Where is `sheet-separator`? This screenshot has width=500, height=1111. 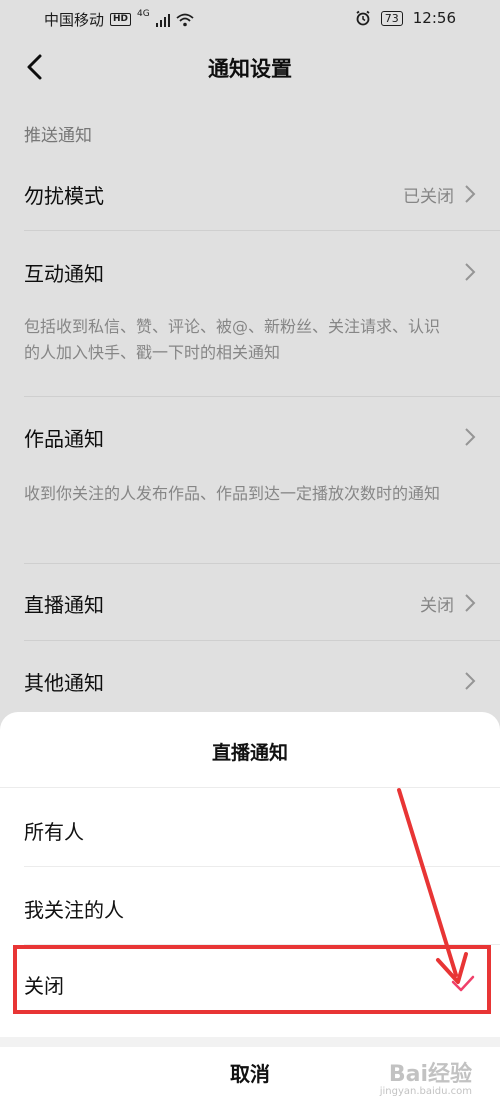
sheet-separator is located at coordinates (250, 1042).